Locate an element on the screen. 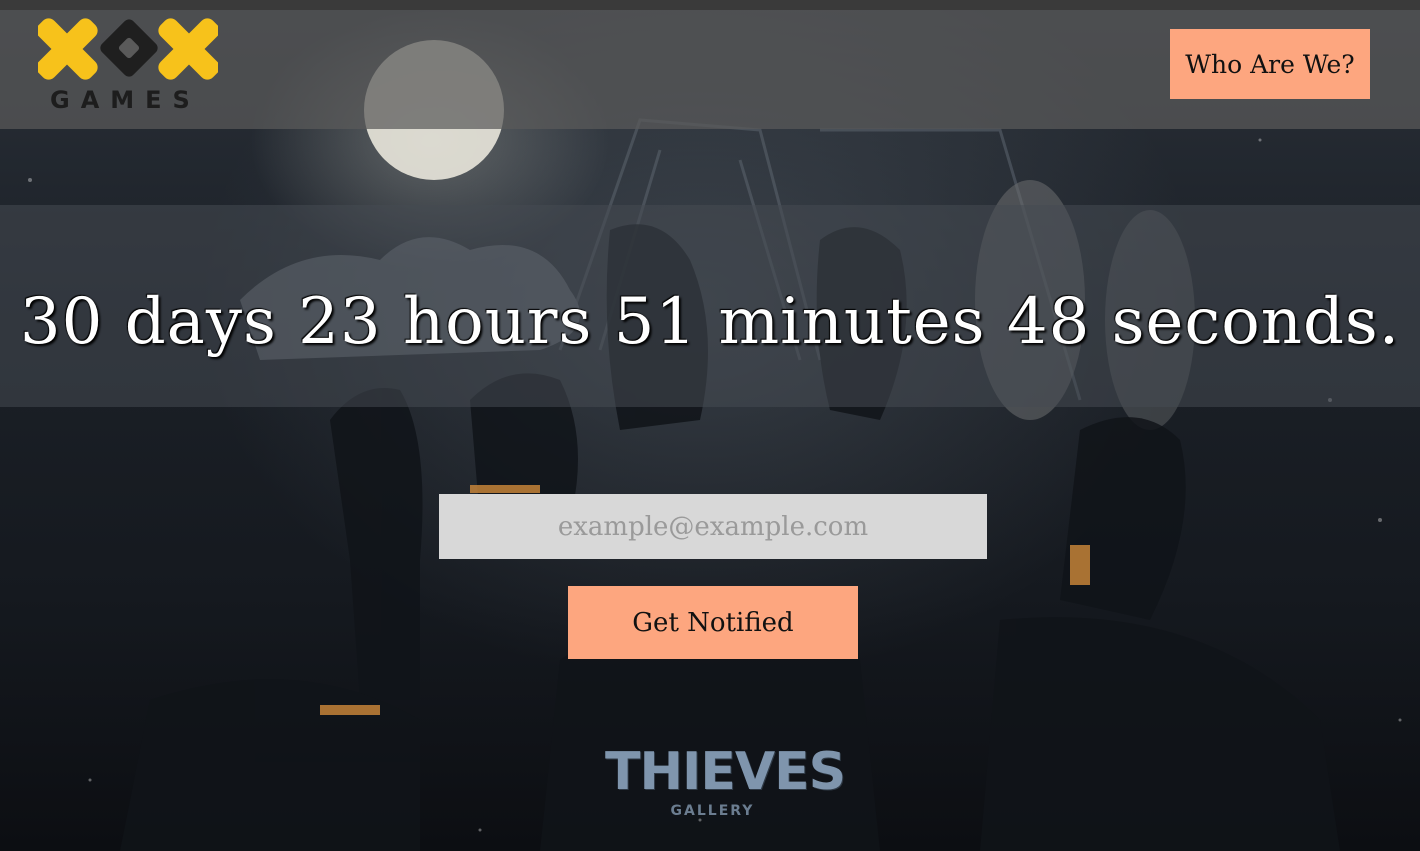 This screenshot has width=1420, height=851. thieves-gallery-logo-title: THIEVES is located at coordinates (725, 772).